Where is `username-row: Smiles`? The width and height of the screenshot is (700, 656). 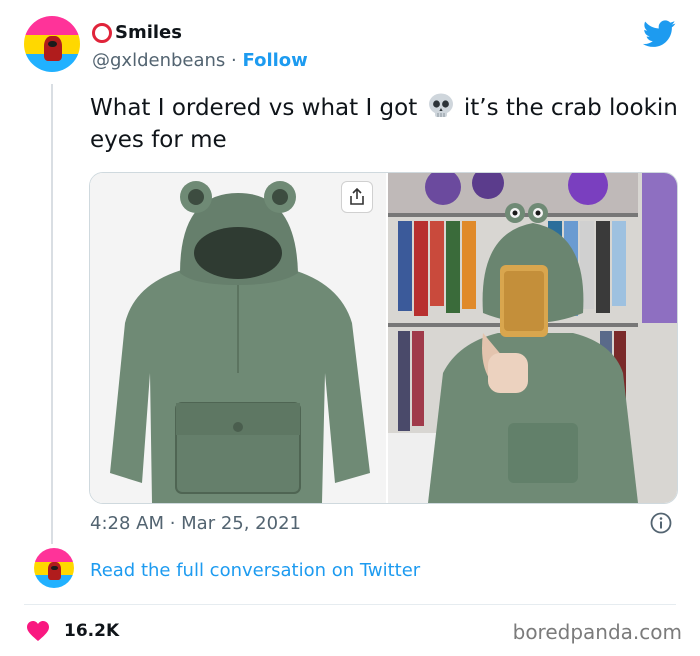 username-row: Smiles is located at coordinates (137, 32).